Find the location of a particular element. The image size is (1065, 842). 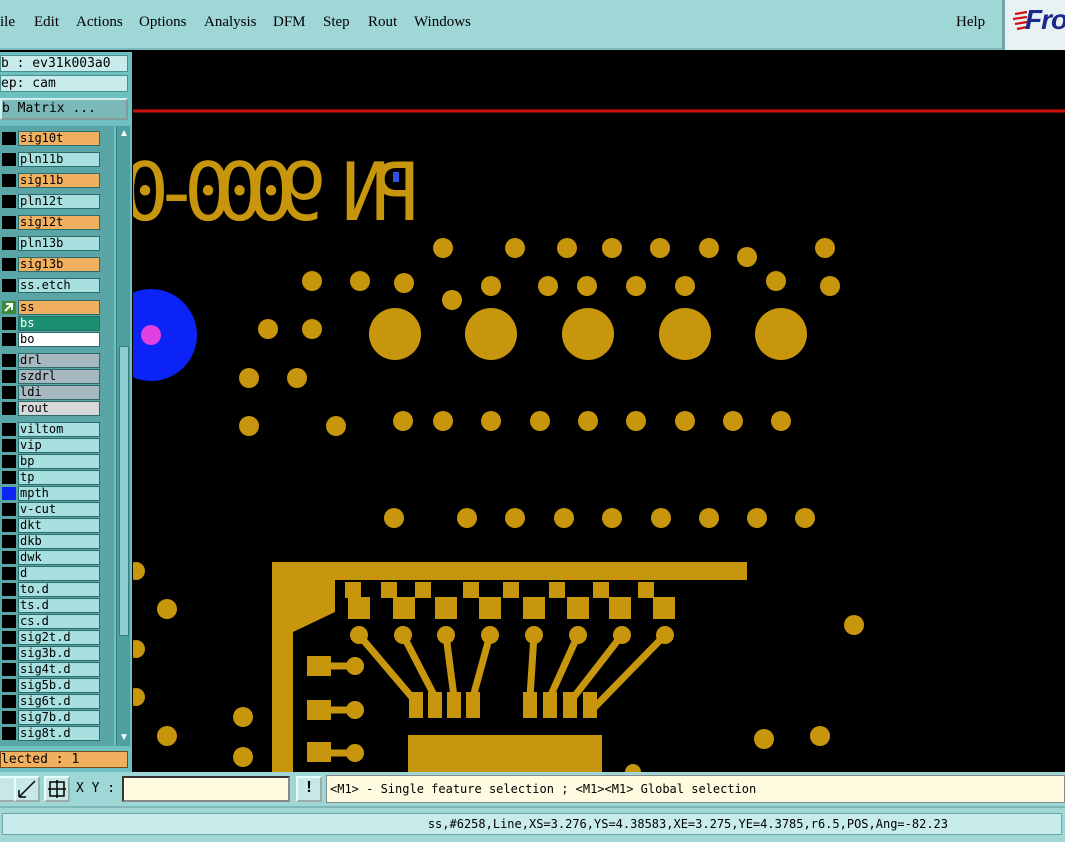

layer-name: to.d is located at coordinates (59, 589).